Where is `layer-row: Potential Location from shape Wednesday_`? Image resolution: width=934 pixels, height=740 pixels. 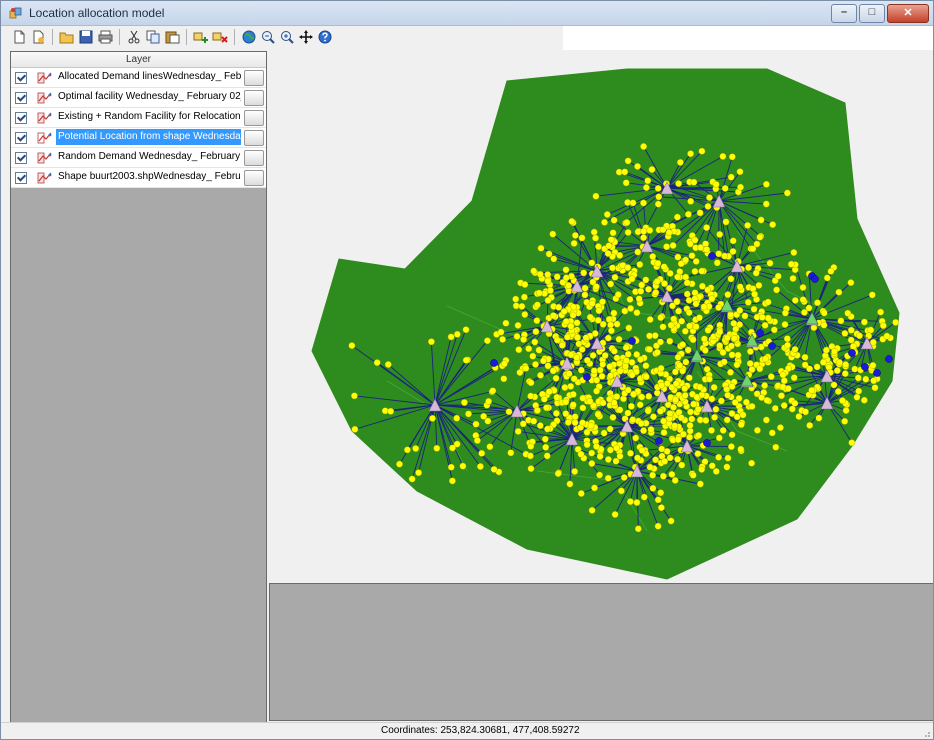
layer-row: Potential Location from shape Wednesday_ is located at coordinates (138, 138).